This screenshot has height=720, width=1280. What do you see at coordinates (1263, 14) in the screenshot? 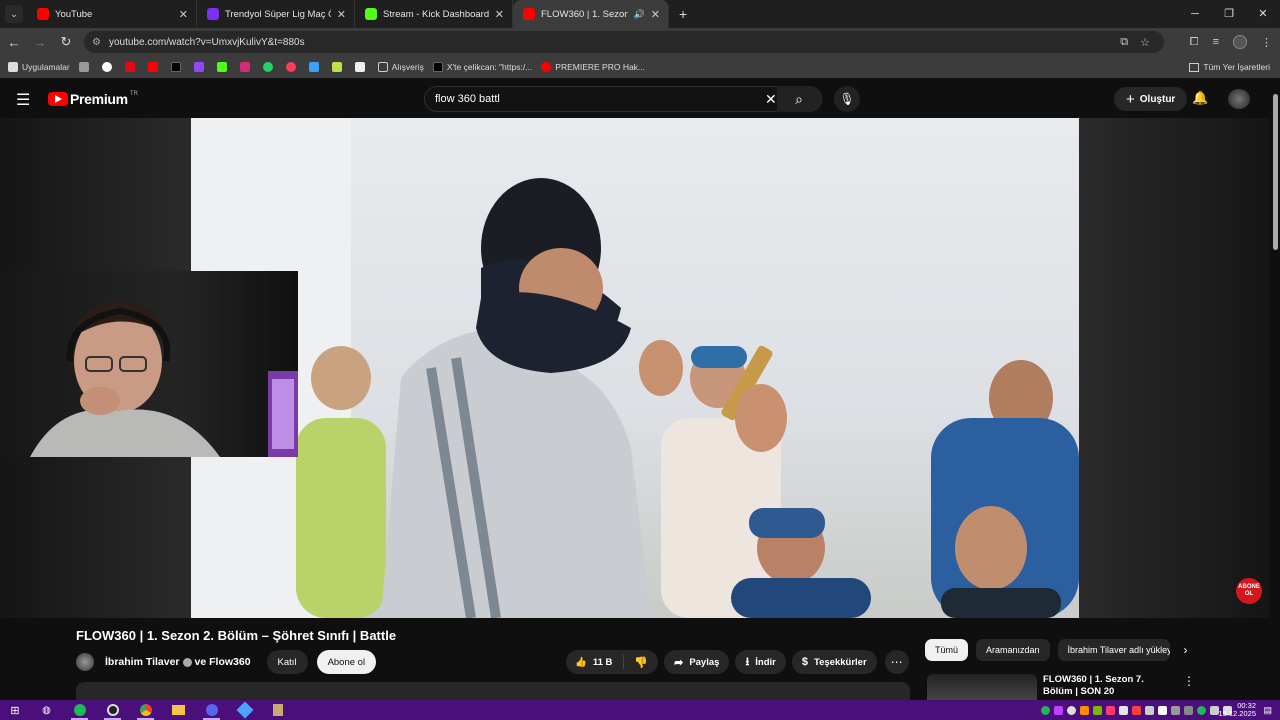
I see `close-window-icon: ✕` at bounding box center [1263, 14].